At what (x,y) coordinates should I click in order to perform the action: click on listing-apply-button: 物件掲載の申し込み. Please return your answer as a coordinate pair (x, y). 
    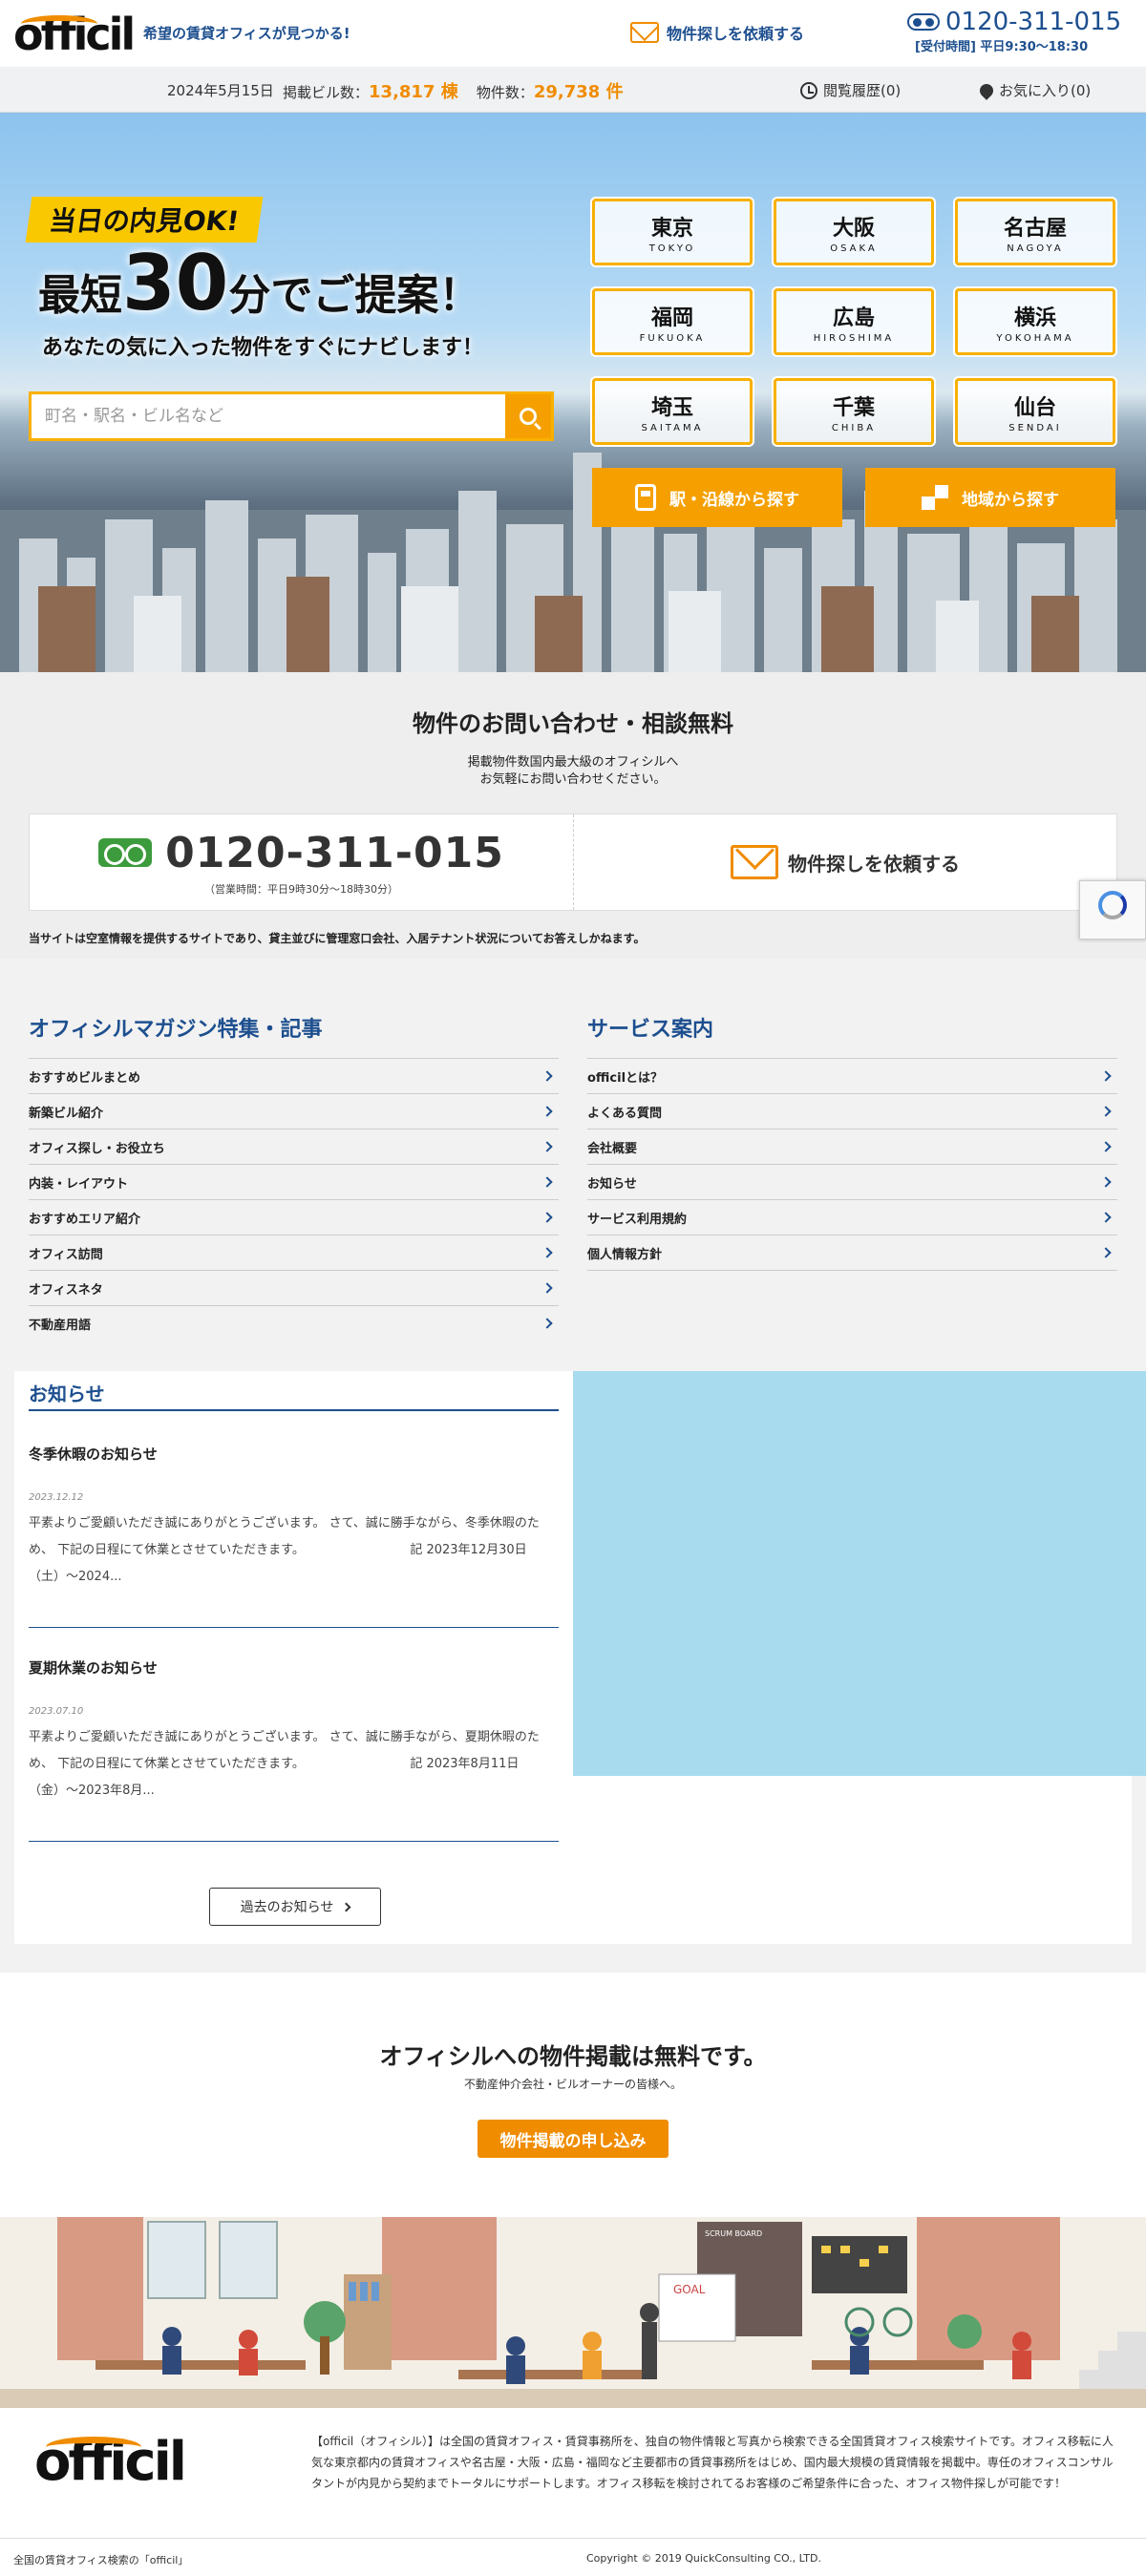
    Looking at the image, I should click on (573, 2139).